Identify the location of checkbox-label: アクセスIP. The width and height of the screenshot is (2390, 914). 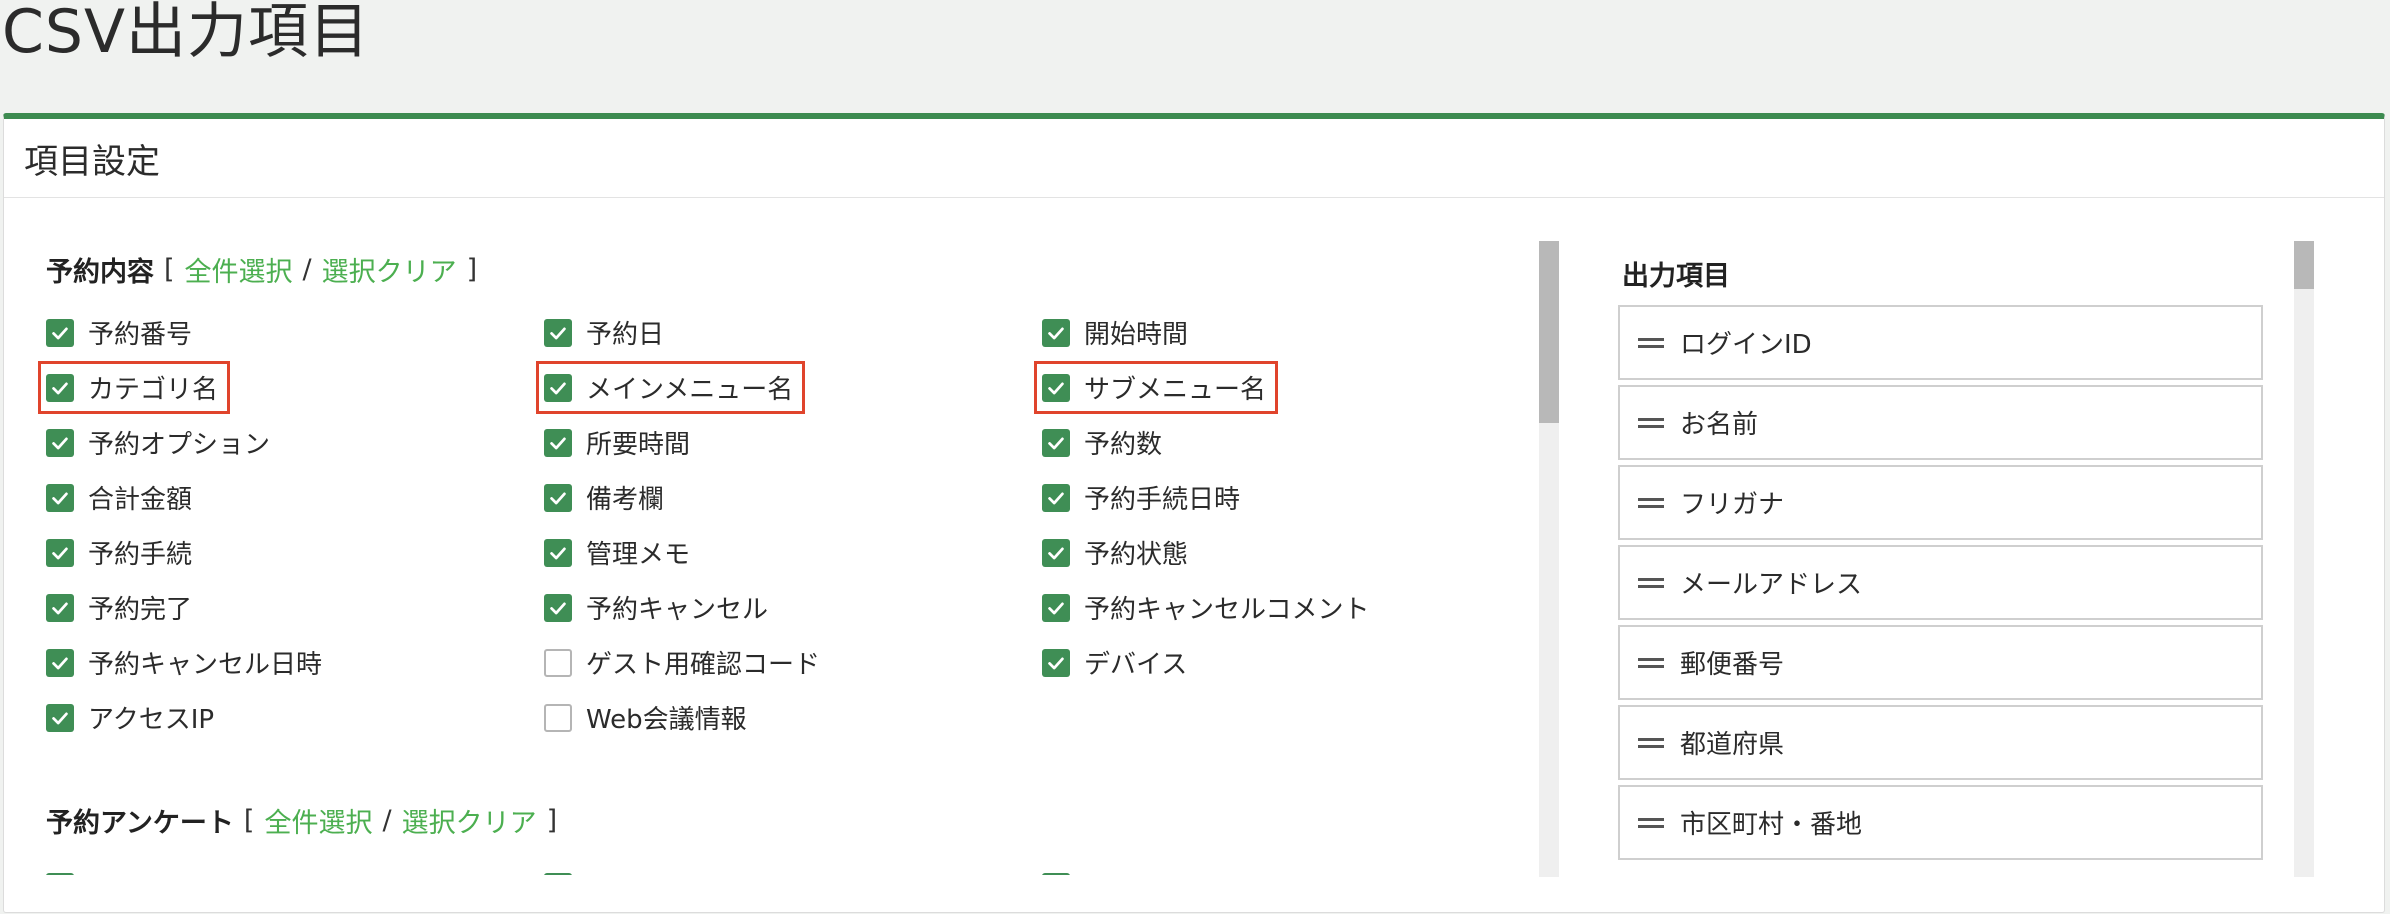
(151, 720).